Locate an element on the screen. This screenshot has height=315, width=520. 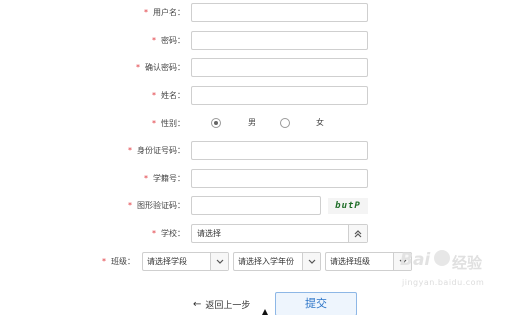
enrollment-year-select-value: 请选择入学年份 is located at coordinates (266, 261).